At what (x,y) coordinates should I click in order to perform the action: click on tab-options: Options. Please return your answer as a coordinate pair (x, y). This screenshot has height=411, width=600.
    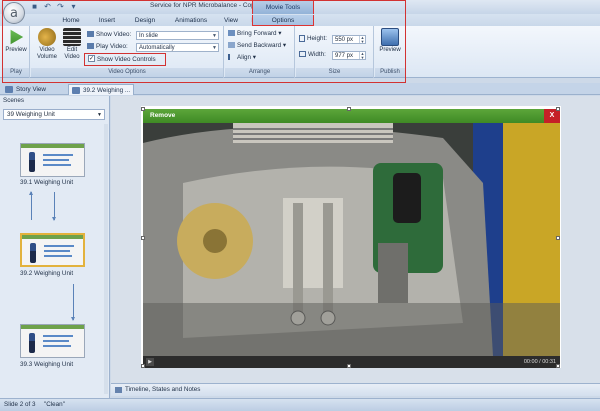
    Looking at the image, I should click on (283, 20).